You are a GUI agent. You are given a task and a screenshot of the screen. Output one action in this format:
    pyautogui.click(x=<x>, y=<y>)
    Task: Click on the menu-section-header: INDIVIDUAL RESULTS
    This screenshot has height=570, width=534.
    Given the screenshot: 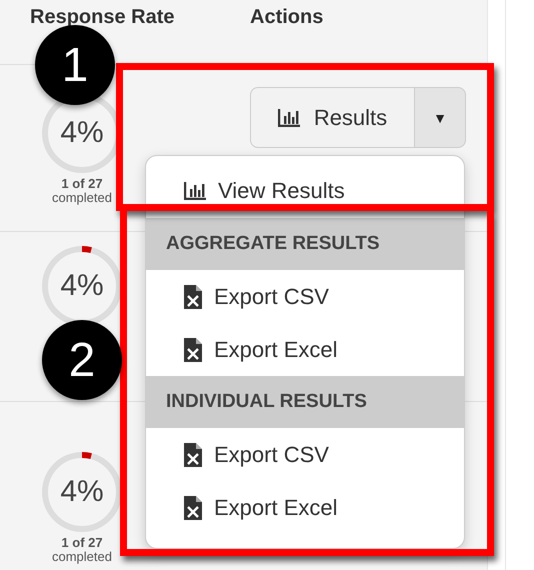 What is the action you would take?
    pyautogui.click(x=305, y=402)
    